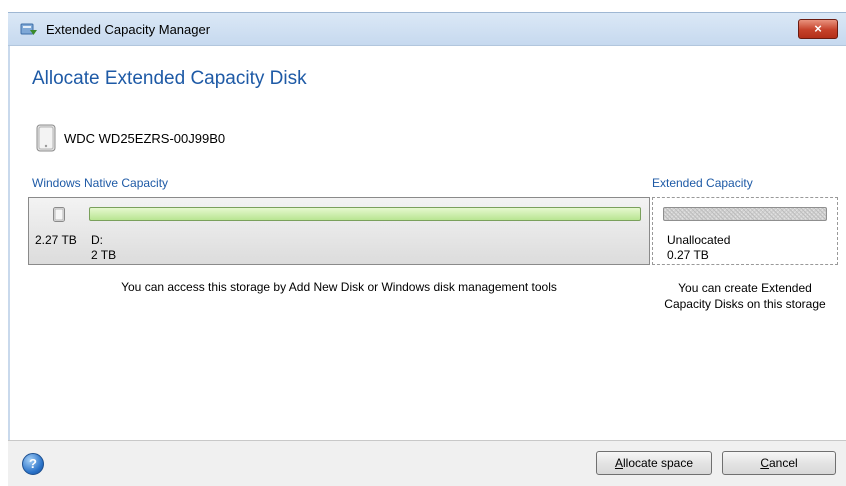 The width and height of the screenshot is (846, 486). What do you see at coordinates (59, 214) in the screenshot?
I see `small-disk-icon` at bounding box center [59, 214].